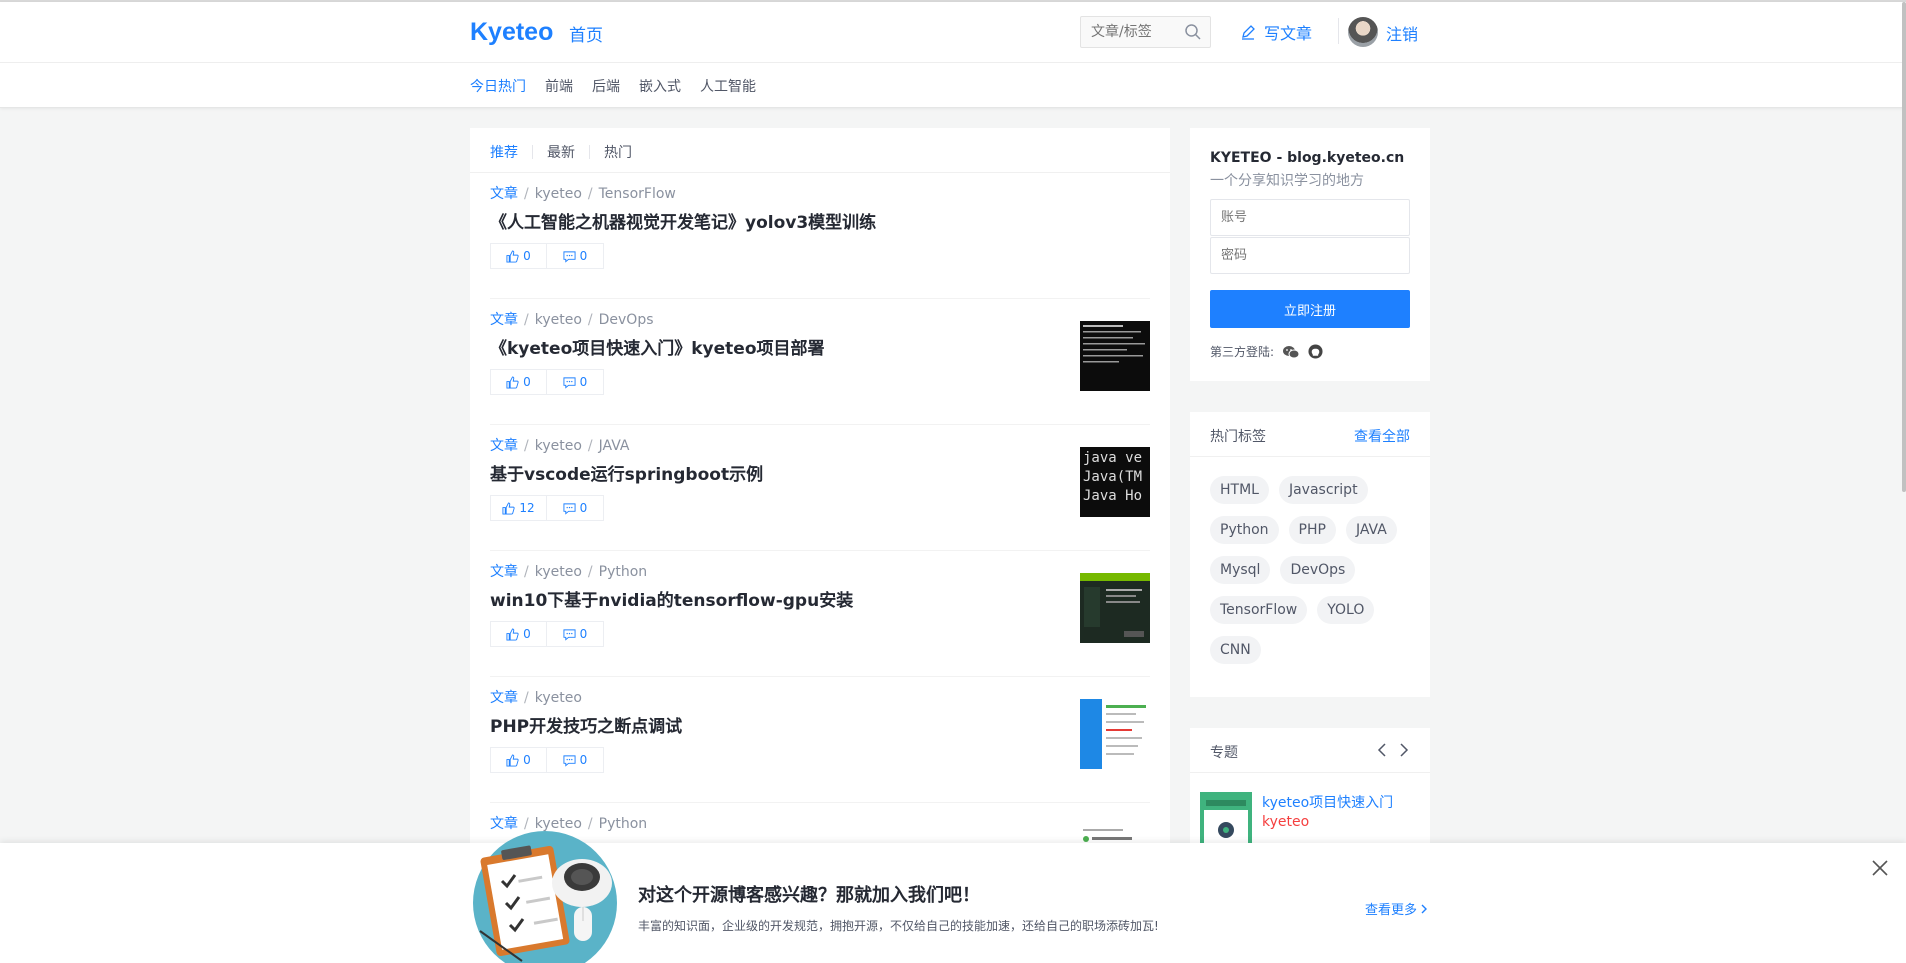 Image resolution: width=1906 pixels, height=963 pixels. What do you see at coordinates (1115, 482) in the screenshot?
I see `article-thumbnail: java ve Java(TM Java Ho` at bounding box center [1115, 482].